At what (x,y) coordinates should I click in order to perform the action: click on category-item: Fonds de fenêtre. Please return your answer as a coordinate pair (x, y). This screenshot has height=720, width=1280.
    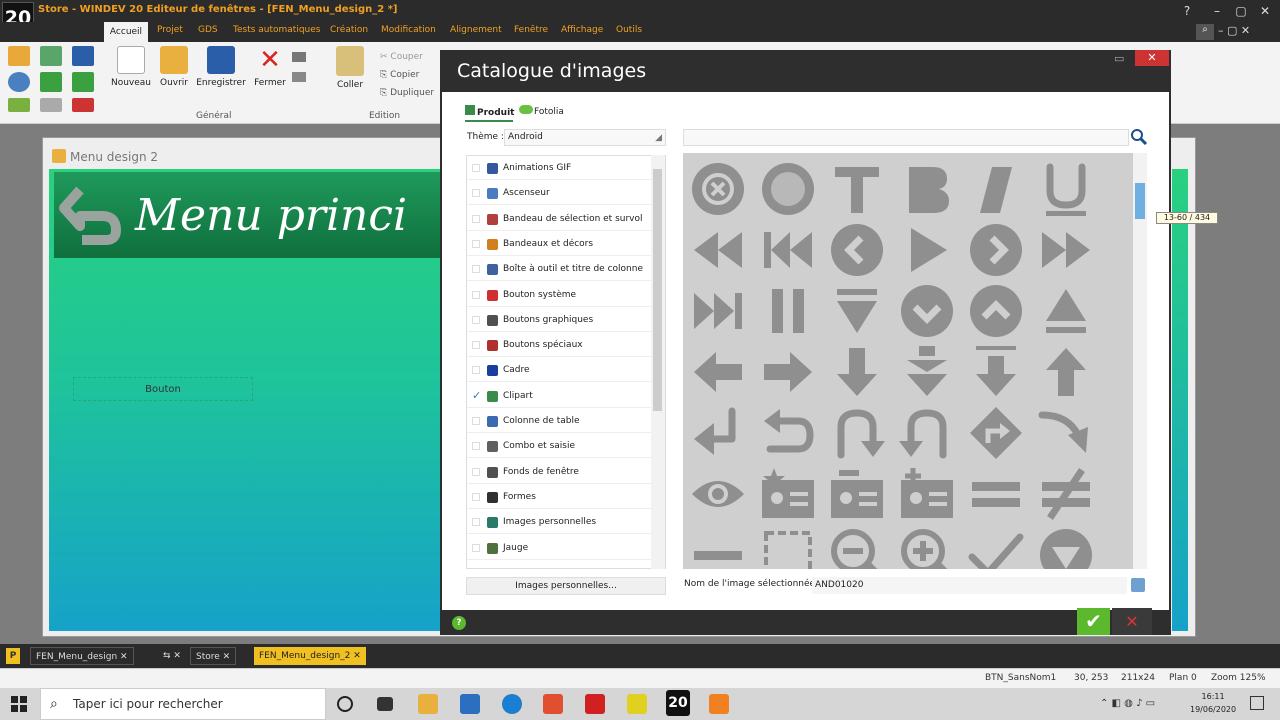
    Looking at the image, I should click on (559, 472).